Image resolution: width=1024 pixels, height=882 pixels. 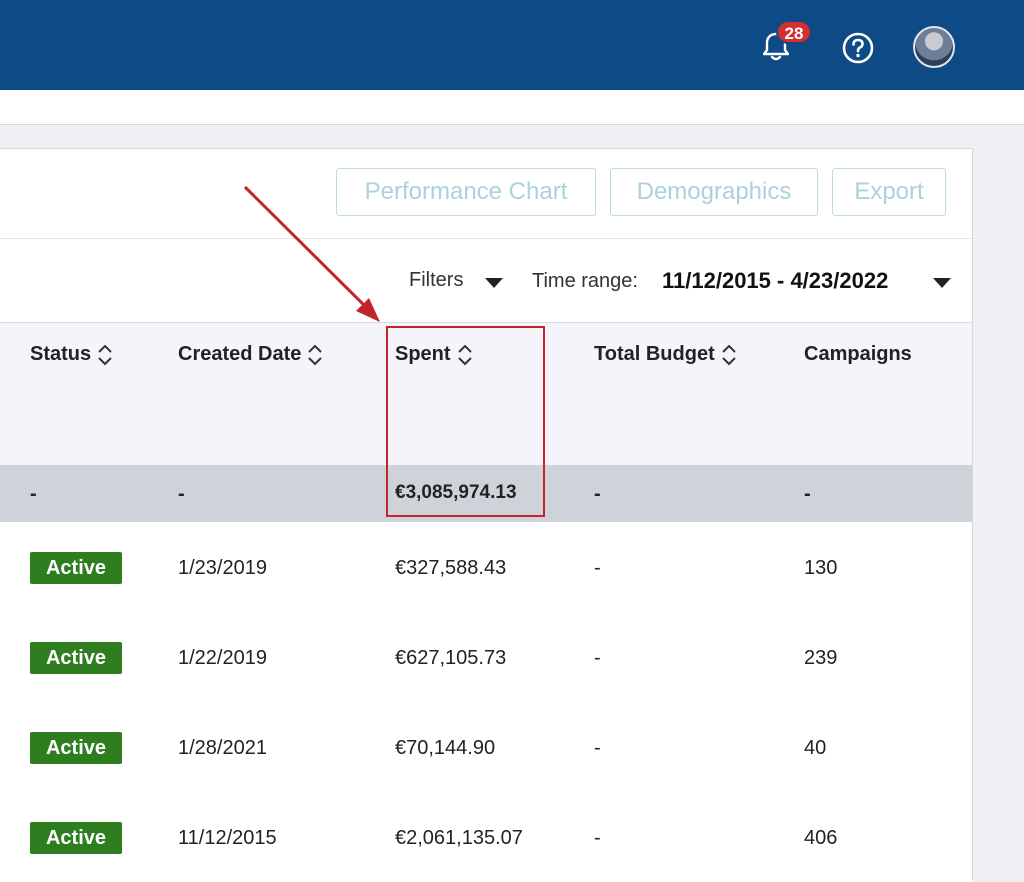 I want to click on table-row: Active 1/28/2021 €70,144.90 - 40, so click(x=486, y=747).